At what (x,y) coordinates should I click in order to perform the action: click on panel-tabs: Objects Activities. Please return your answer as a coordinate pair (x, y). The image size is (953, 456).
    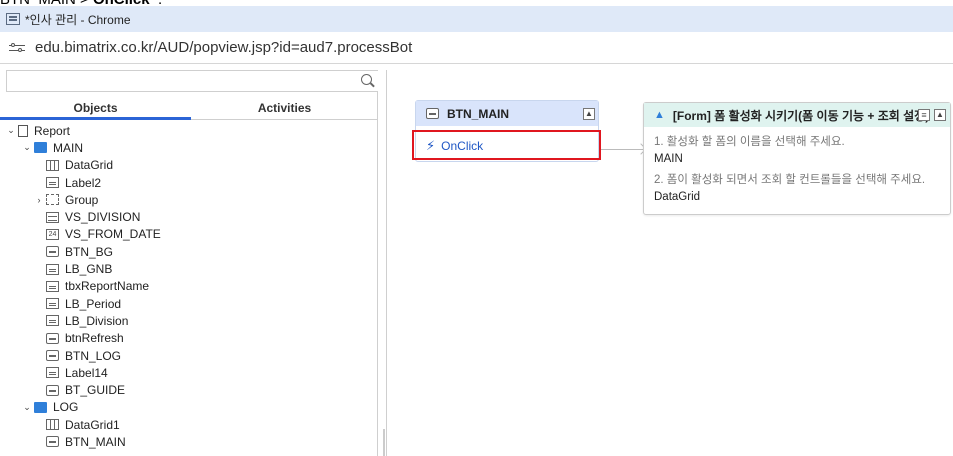
    Looking at the image, I should click on (189, 109).